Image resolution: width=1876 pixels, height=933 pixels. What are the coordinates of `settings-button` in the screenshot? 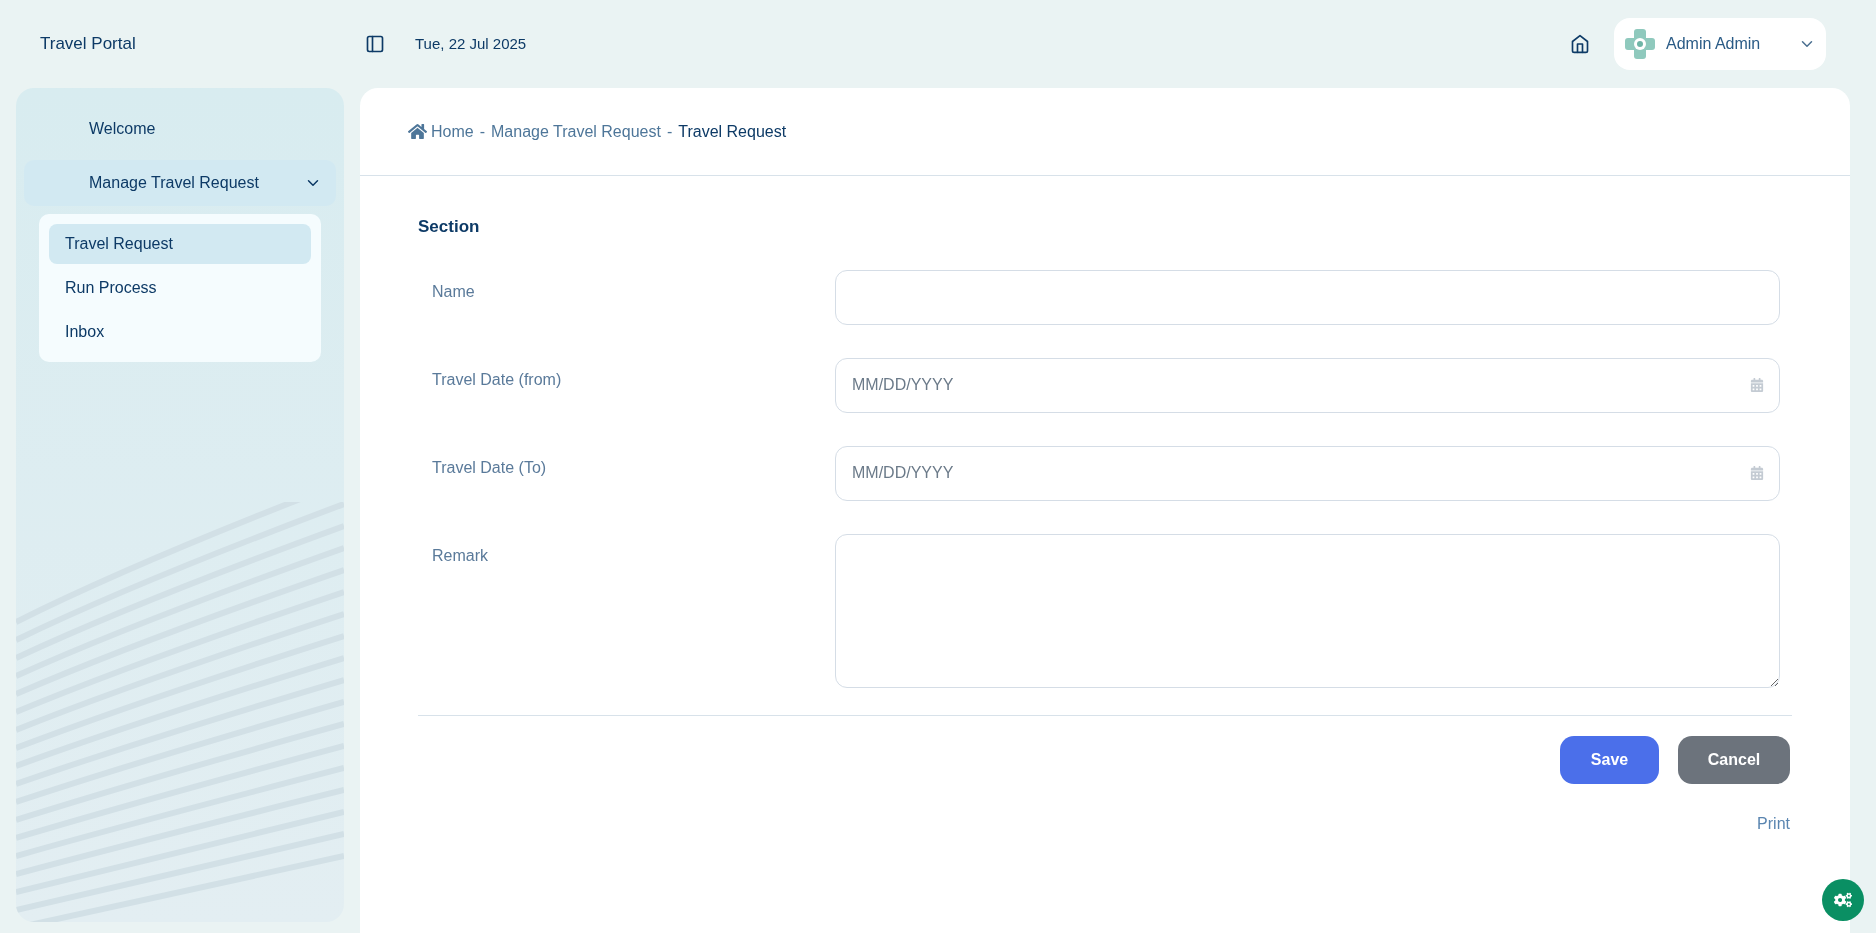 It's located at (1843, 900).